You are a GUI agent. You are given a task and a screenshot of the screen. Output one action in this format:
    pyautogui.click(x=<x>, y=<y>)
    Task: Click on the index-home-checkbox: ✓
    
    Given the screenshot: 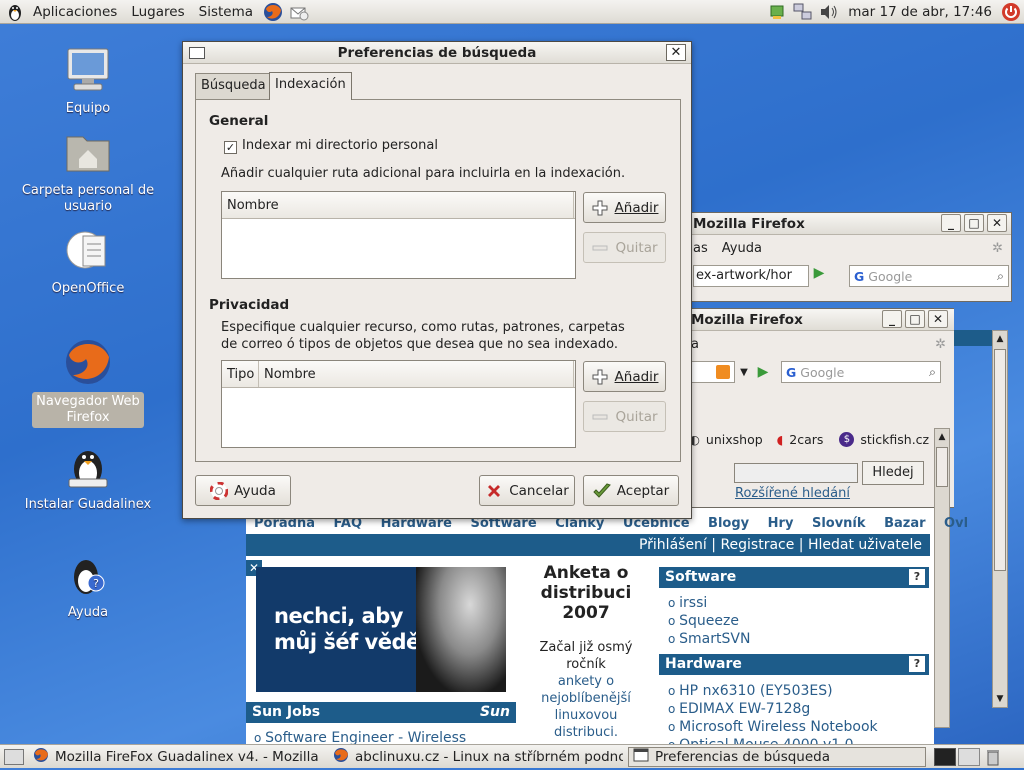 What is the action you would take?
    pyautogui.click(x=230, y=147)
    